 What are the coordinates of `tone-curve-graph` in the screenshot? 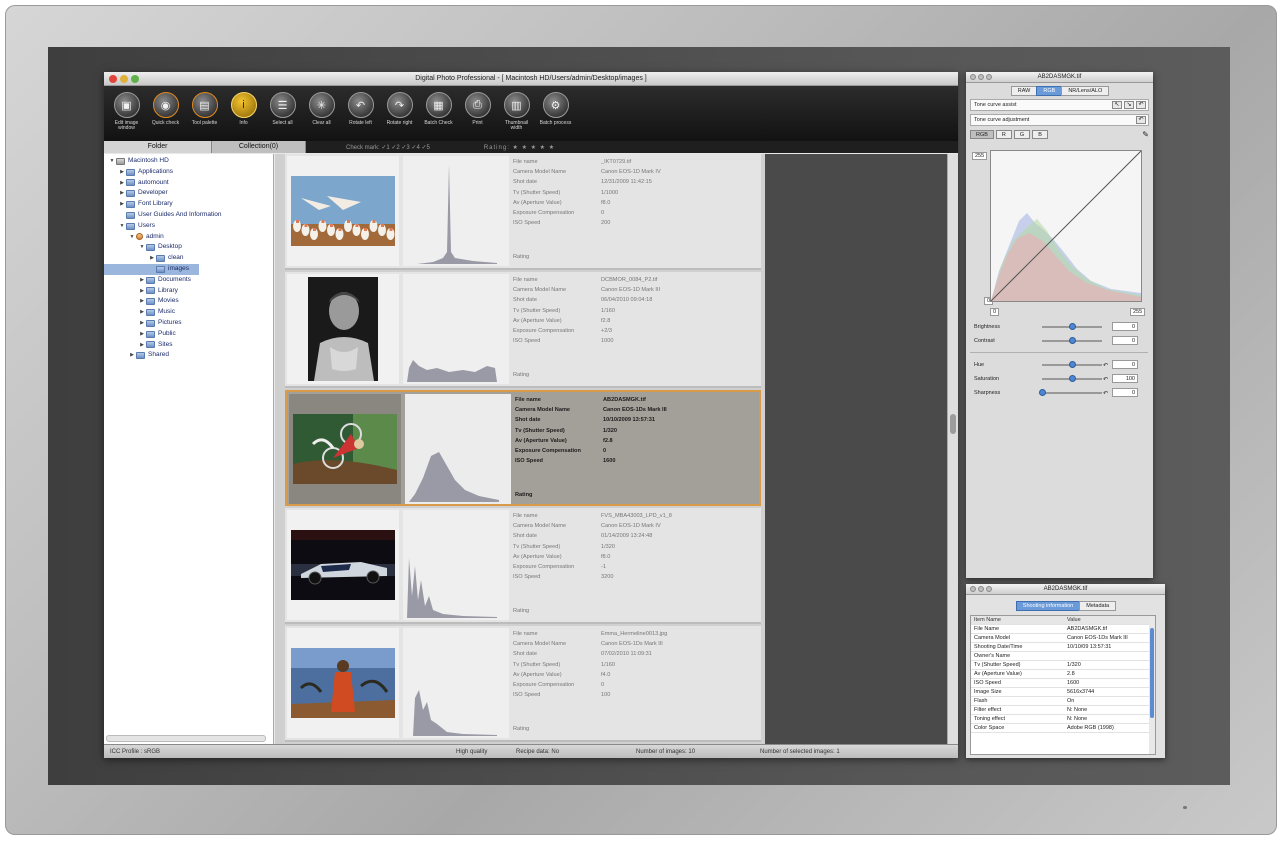 It's located at (1066, 226).